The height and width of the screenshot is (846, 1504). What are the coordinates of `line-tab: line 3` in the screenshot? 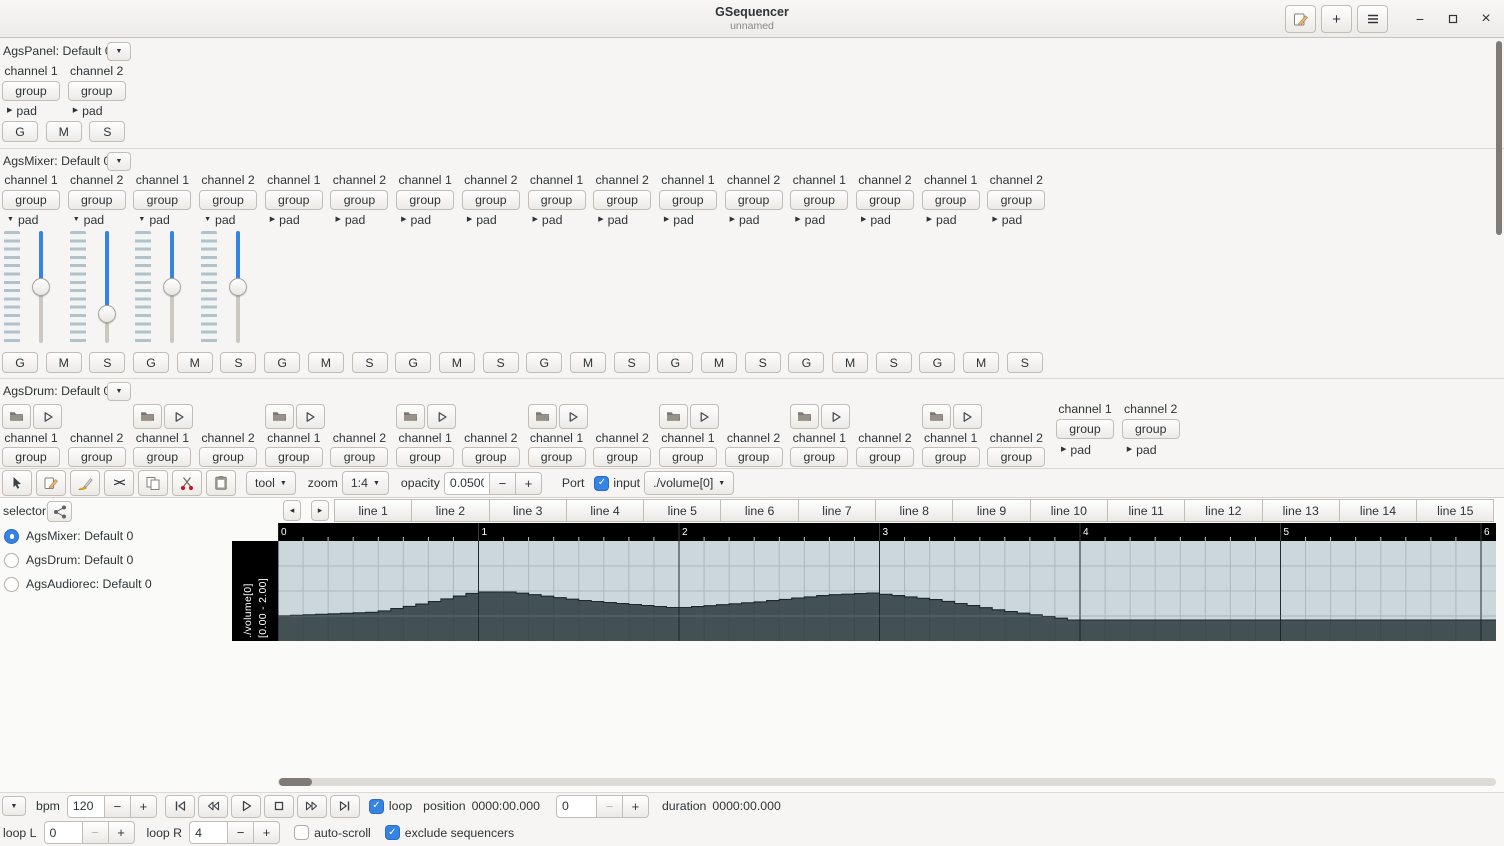 It's located at (527, 510).